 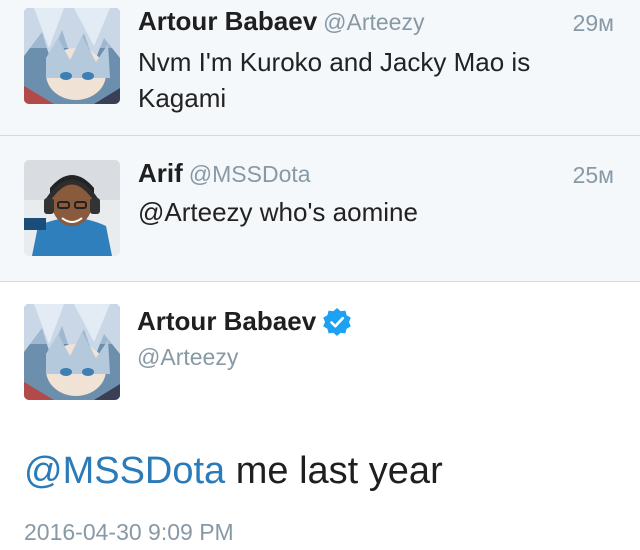 What do you see at coordinates (160, 173) in the screenshot?
I see `author-name: Arif` at bounding box center [160, 173].